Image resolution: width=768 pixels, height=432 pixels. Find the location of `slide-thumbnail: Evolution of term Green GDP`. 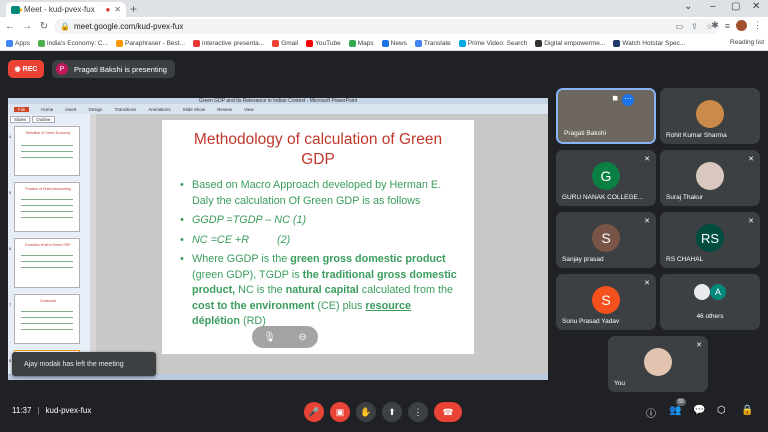

slide-thumbnail: Evolution of term Green GDP is located at coordinates (47, 263).